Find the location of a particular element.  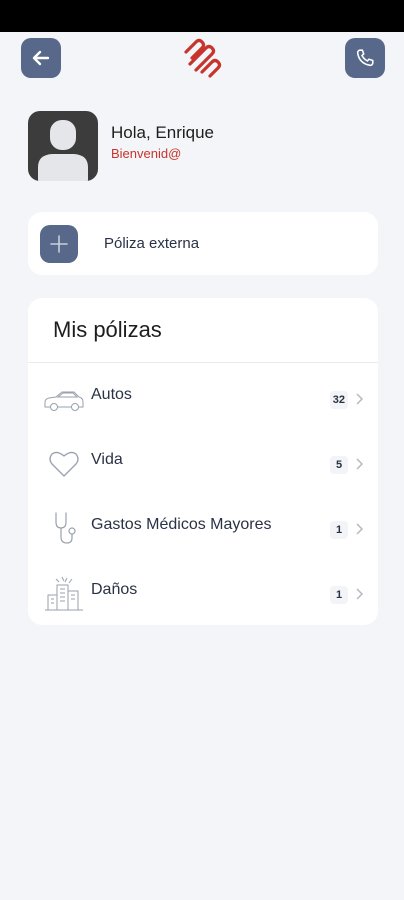

policy-row-gastos-medicos: Gastos Médicos Mayores 1 is located at coordinates (203, 526).